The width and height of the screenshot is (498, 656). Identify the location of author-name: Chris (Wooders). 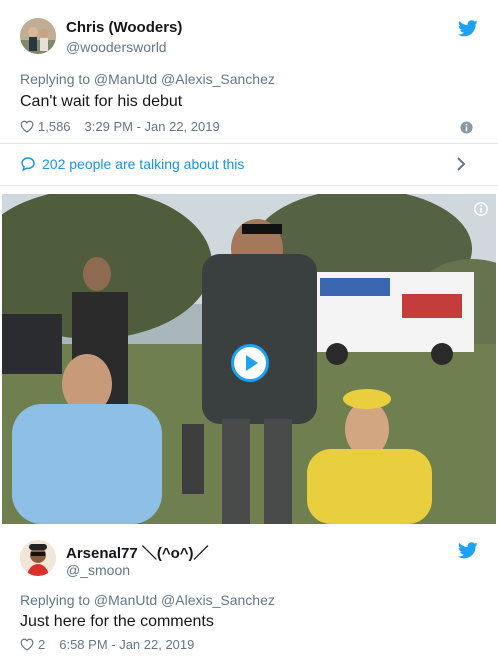
(124, 27).